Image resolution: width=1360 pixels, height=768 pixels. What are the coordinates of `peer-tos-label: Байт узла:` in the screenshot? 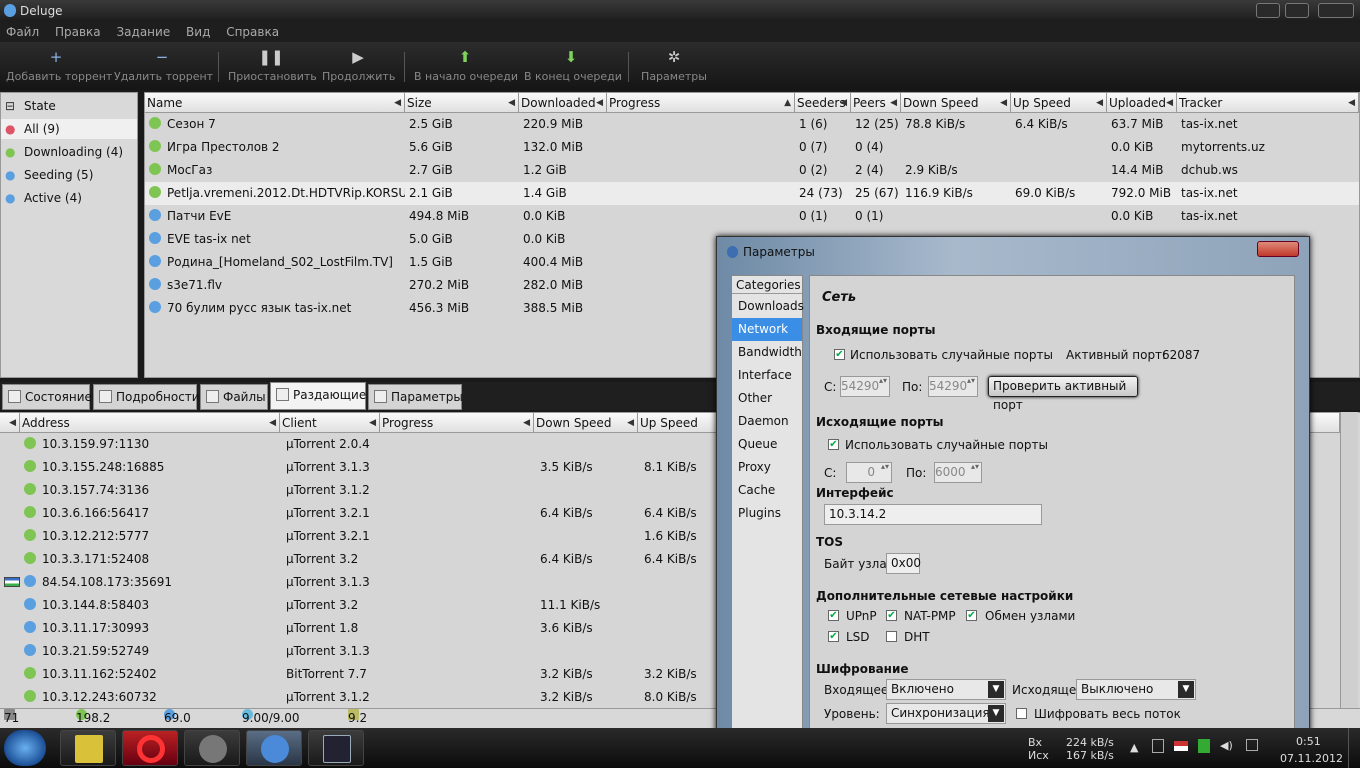 It's located at (857, 564).